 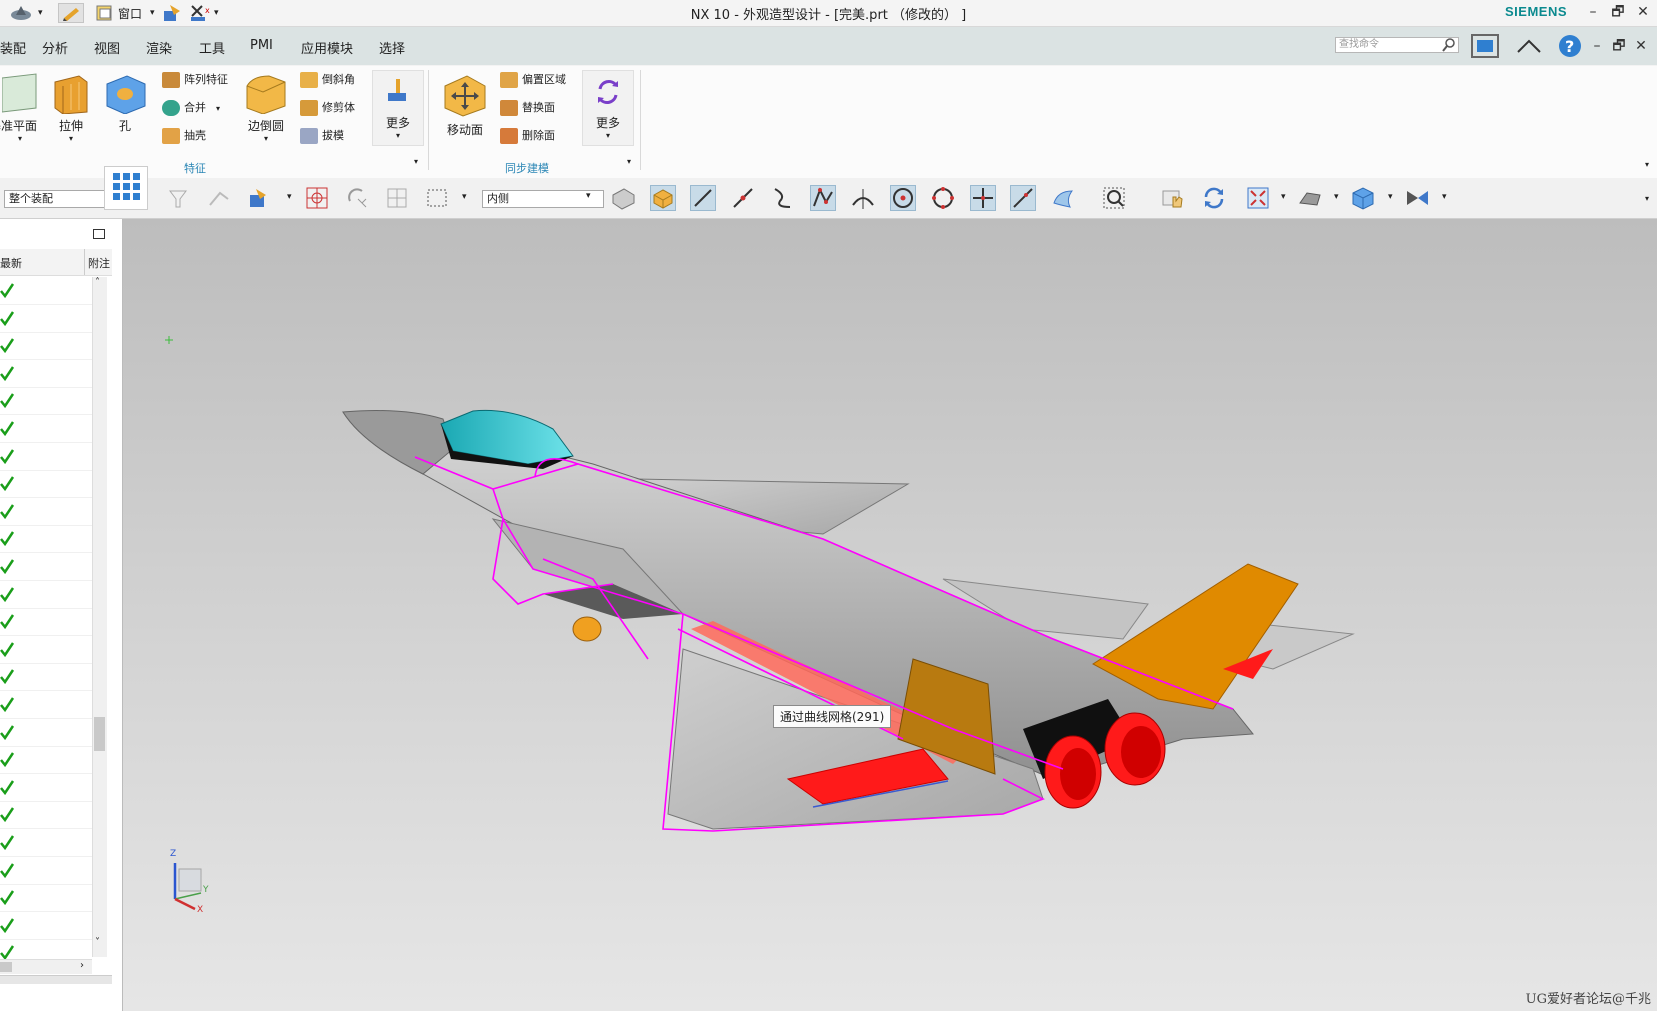 I want to click on delete-face-button: 删除面, so click(x=527, y=136).